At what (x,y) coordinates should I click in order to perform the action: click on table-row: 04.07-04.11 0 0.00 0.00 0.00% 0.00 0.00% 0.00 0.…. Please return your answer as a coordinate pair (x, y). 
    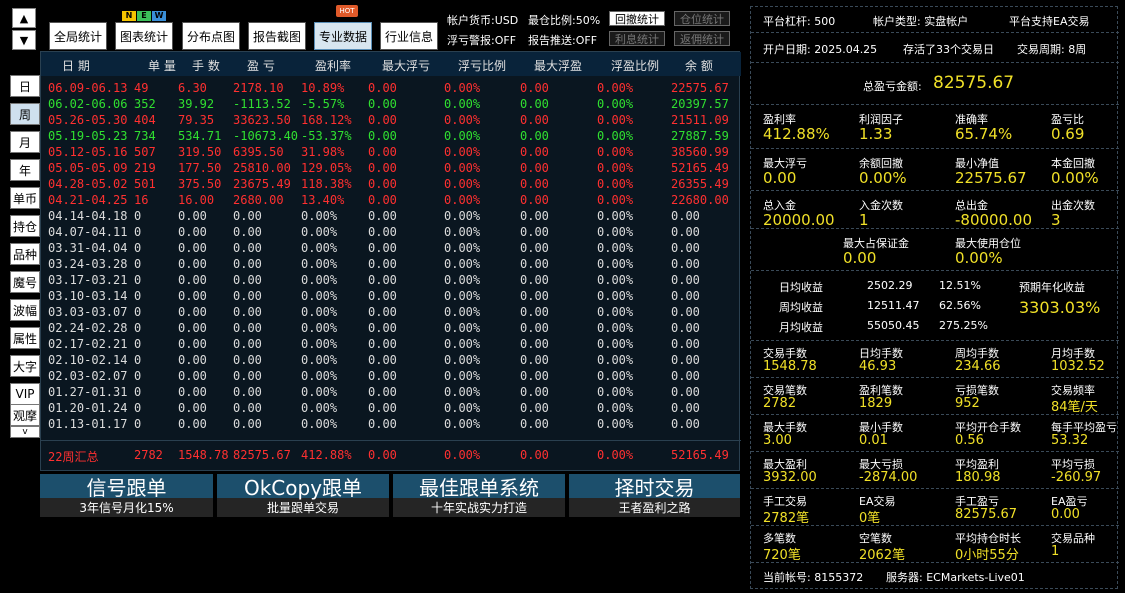
    Looking at the image, I should click on (391, 233).